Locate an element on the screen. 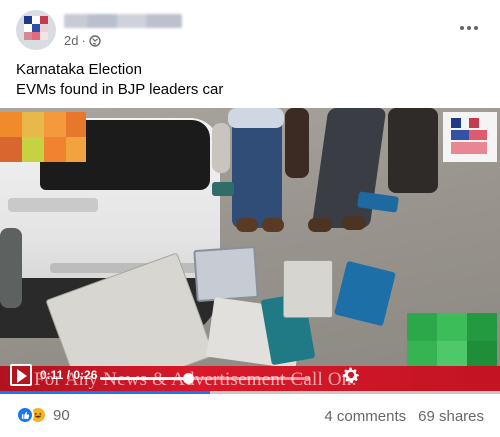 The width and height of the screenshot is (500, 437). evm-unit is located at coordinates (226, 274).